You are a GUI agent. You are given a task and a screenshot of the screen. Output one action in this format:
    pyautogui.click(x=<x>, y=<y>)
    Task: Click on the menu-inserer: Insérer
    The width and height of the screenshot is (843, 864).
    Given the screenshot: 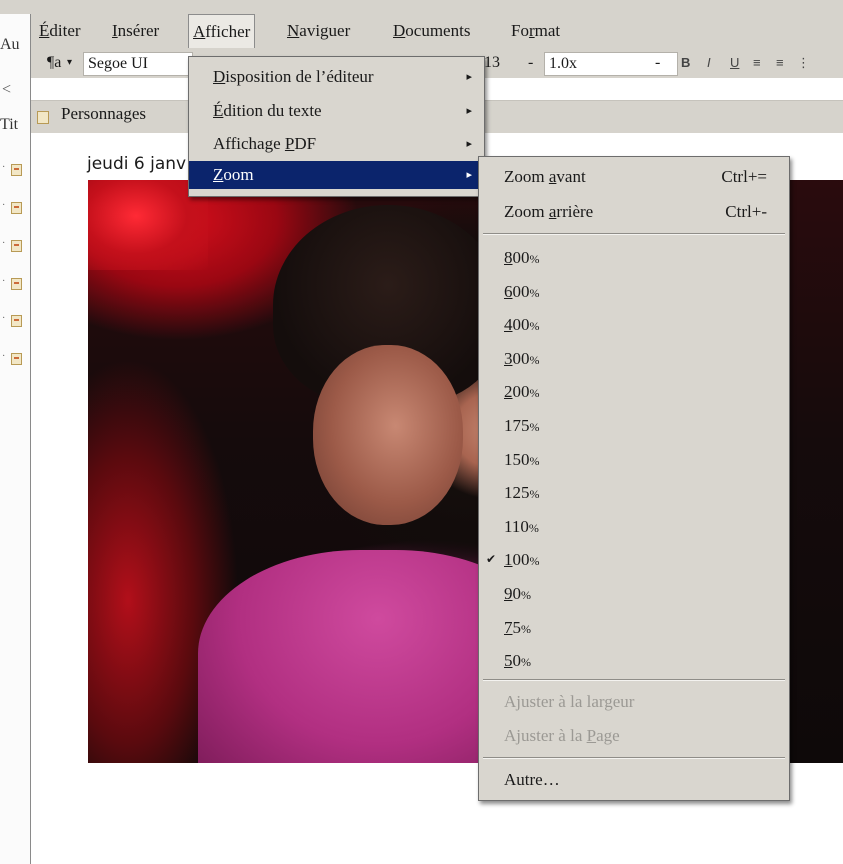 What is the action you would take?
    pyautogui.click(x=135, y=31)
    